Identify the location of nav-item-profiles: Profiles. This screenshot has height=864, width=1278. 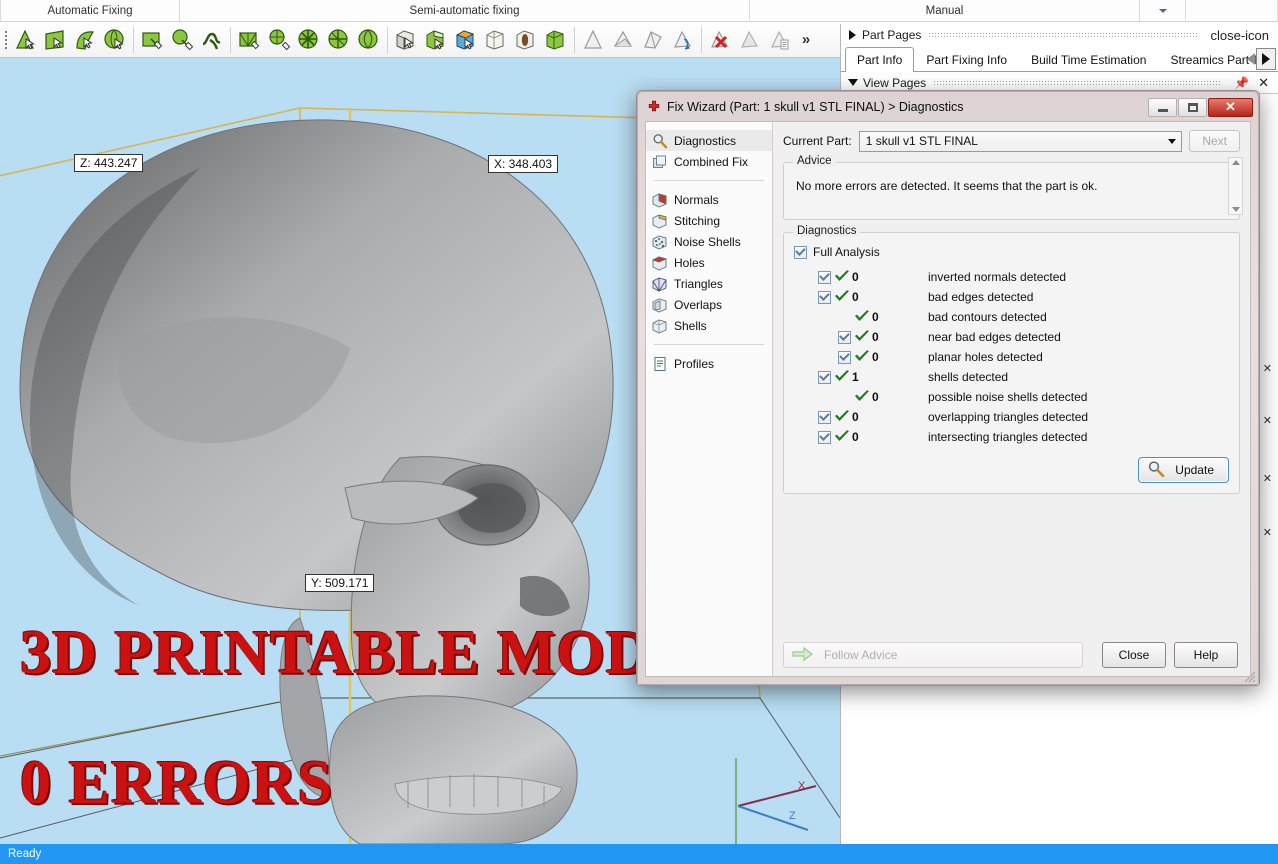
(709, 363).